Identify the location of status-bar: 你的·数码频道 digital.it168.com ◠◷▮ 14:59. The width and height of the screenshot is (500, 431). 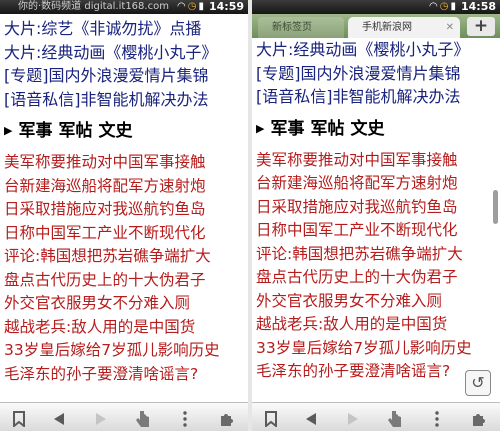
(124, 7).